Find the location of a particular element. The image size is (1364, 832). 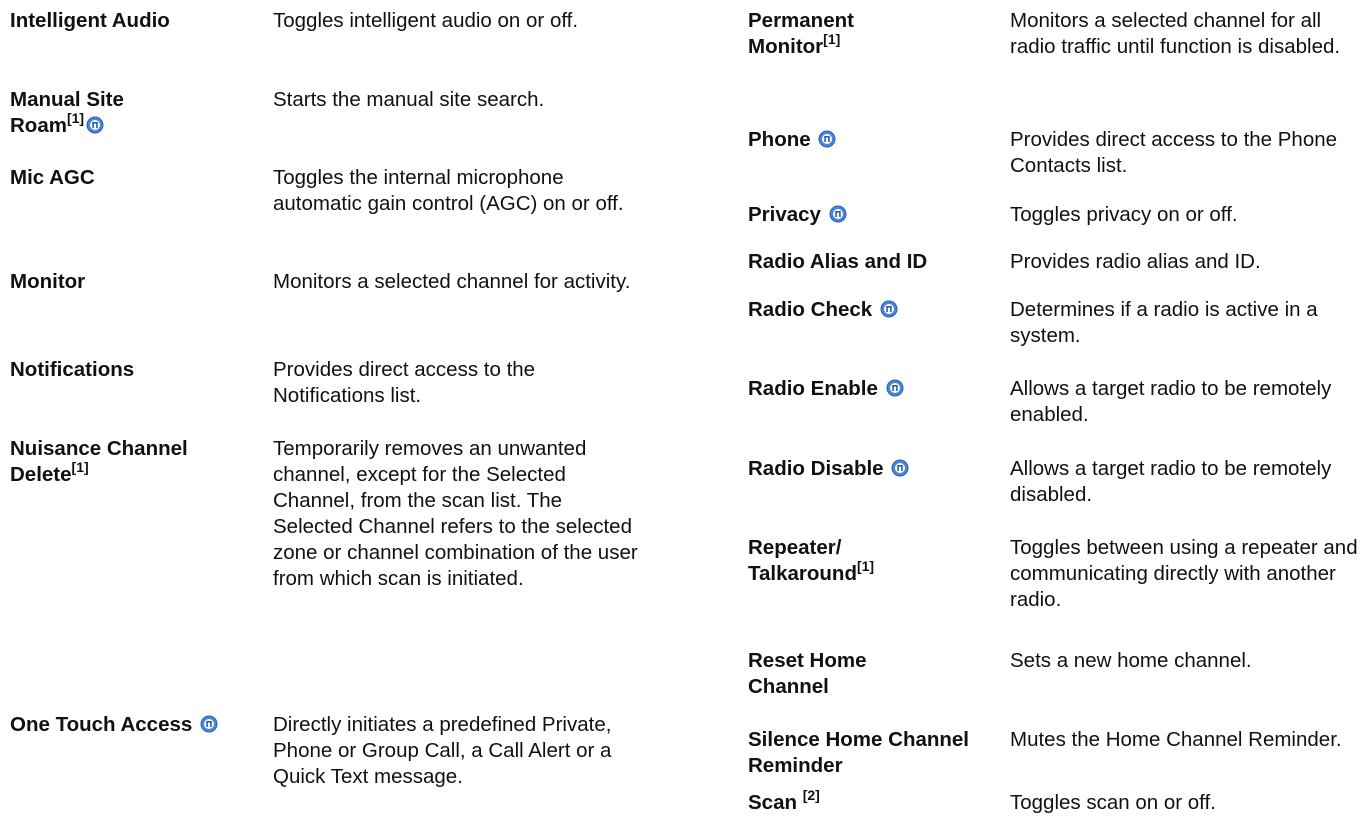

feature-description: Starts the manual site search. is located at coordinates (409, 99).